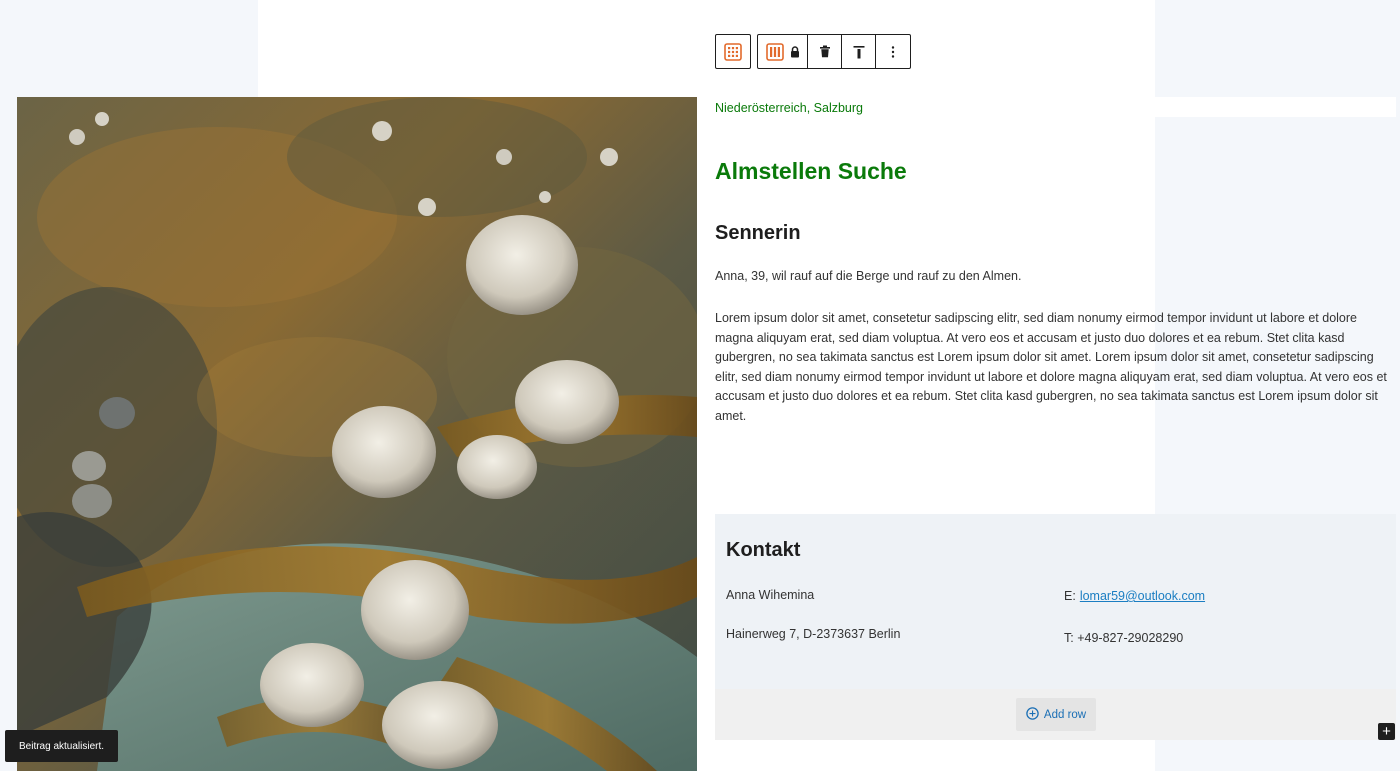 The width and height of the screenshot is (1400, 771). I want to click on add-row-label: Add row, so click(1065, 714).